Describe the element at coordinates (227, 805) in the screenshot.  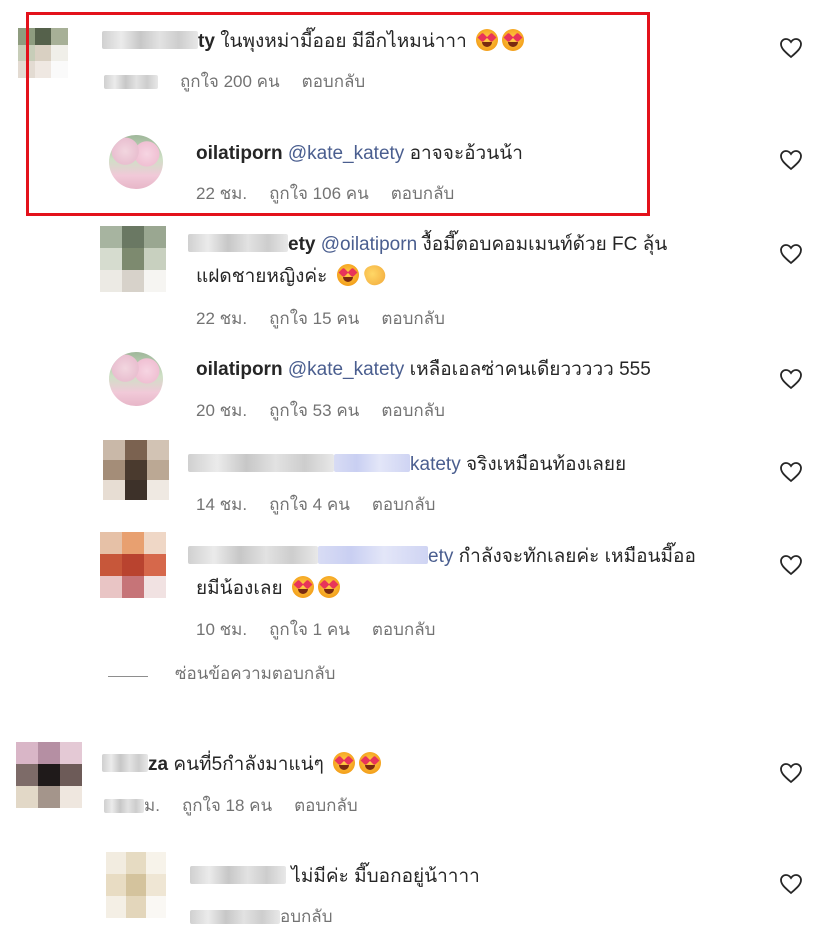
I see `likes-count: ถูกใจ 18 คน` at that location.